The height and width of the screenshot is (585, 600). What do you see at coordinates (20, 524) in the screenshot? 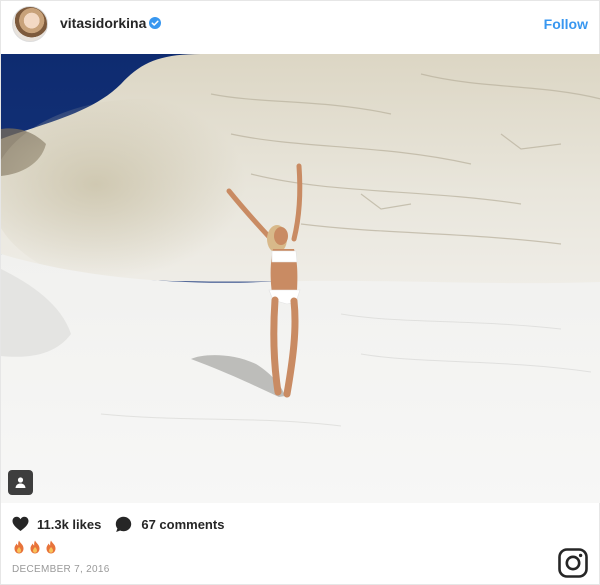
I see `heart-icon` at bounding box center [20, 524].